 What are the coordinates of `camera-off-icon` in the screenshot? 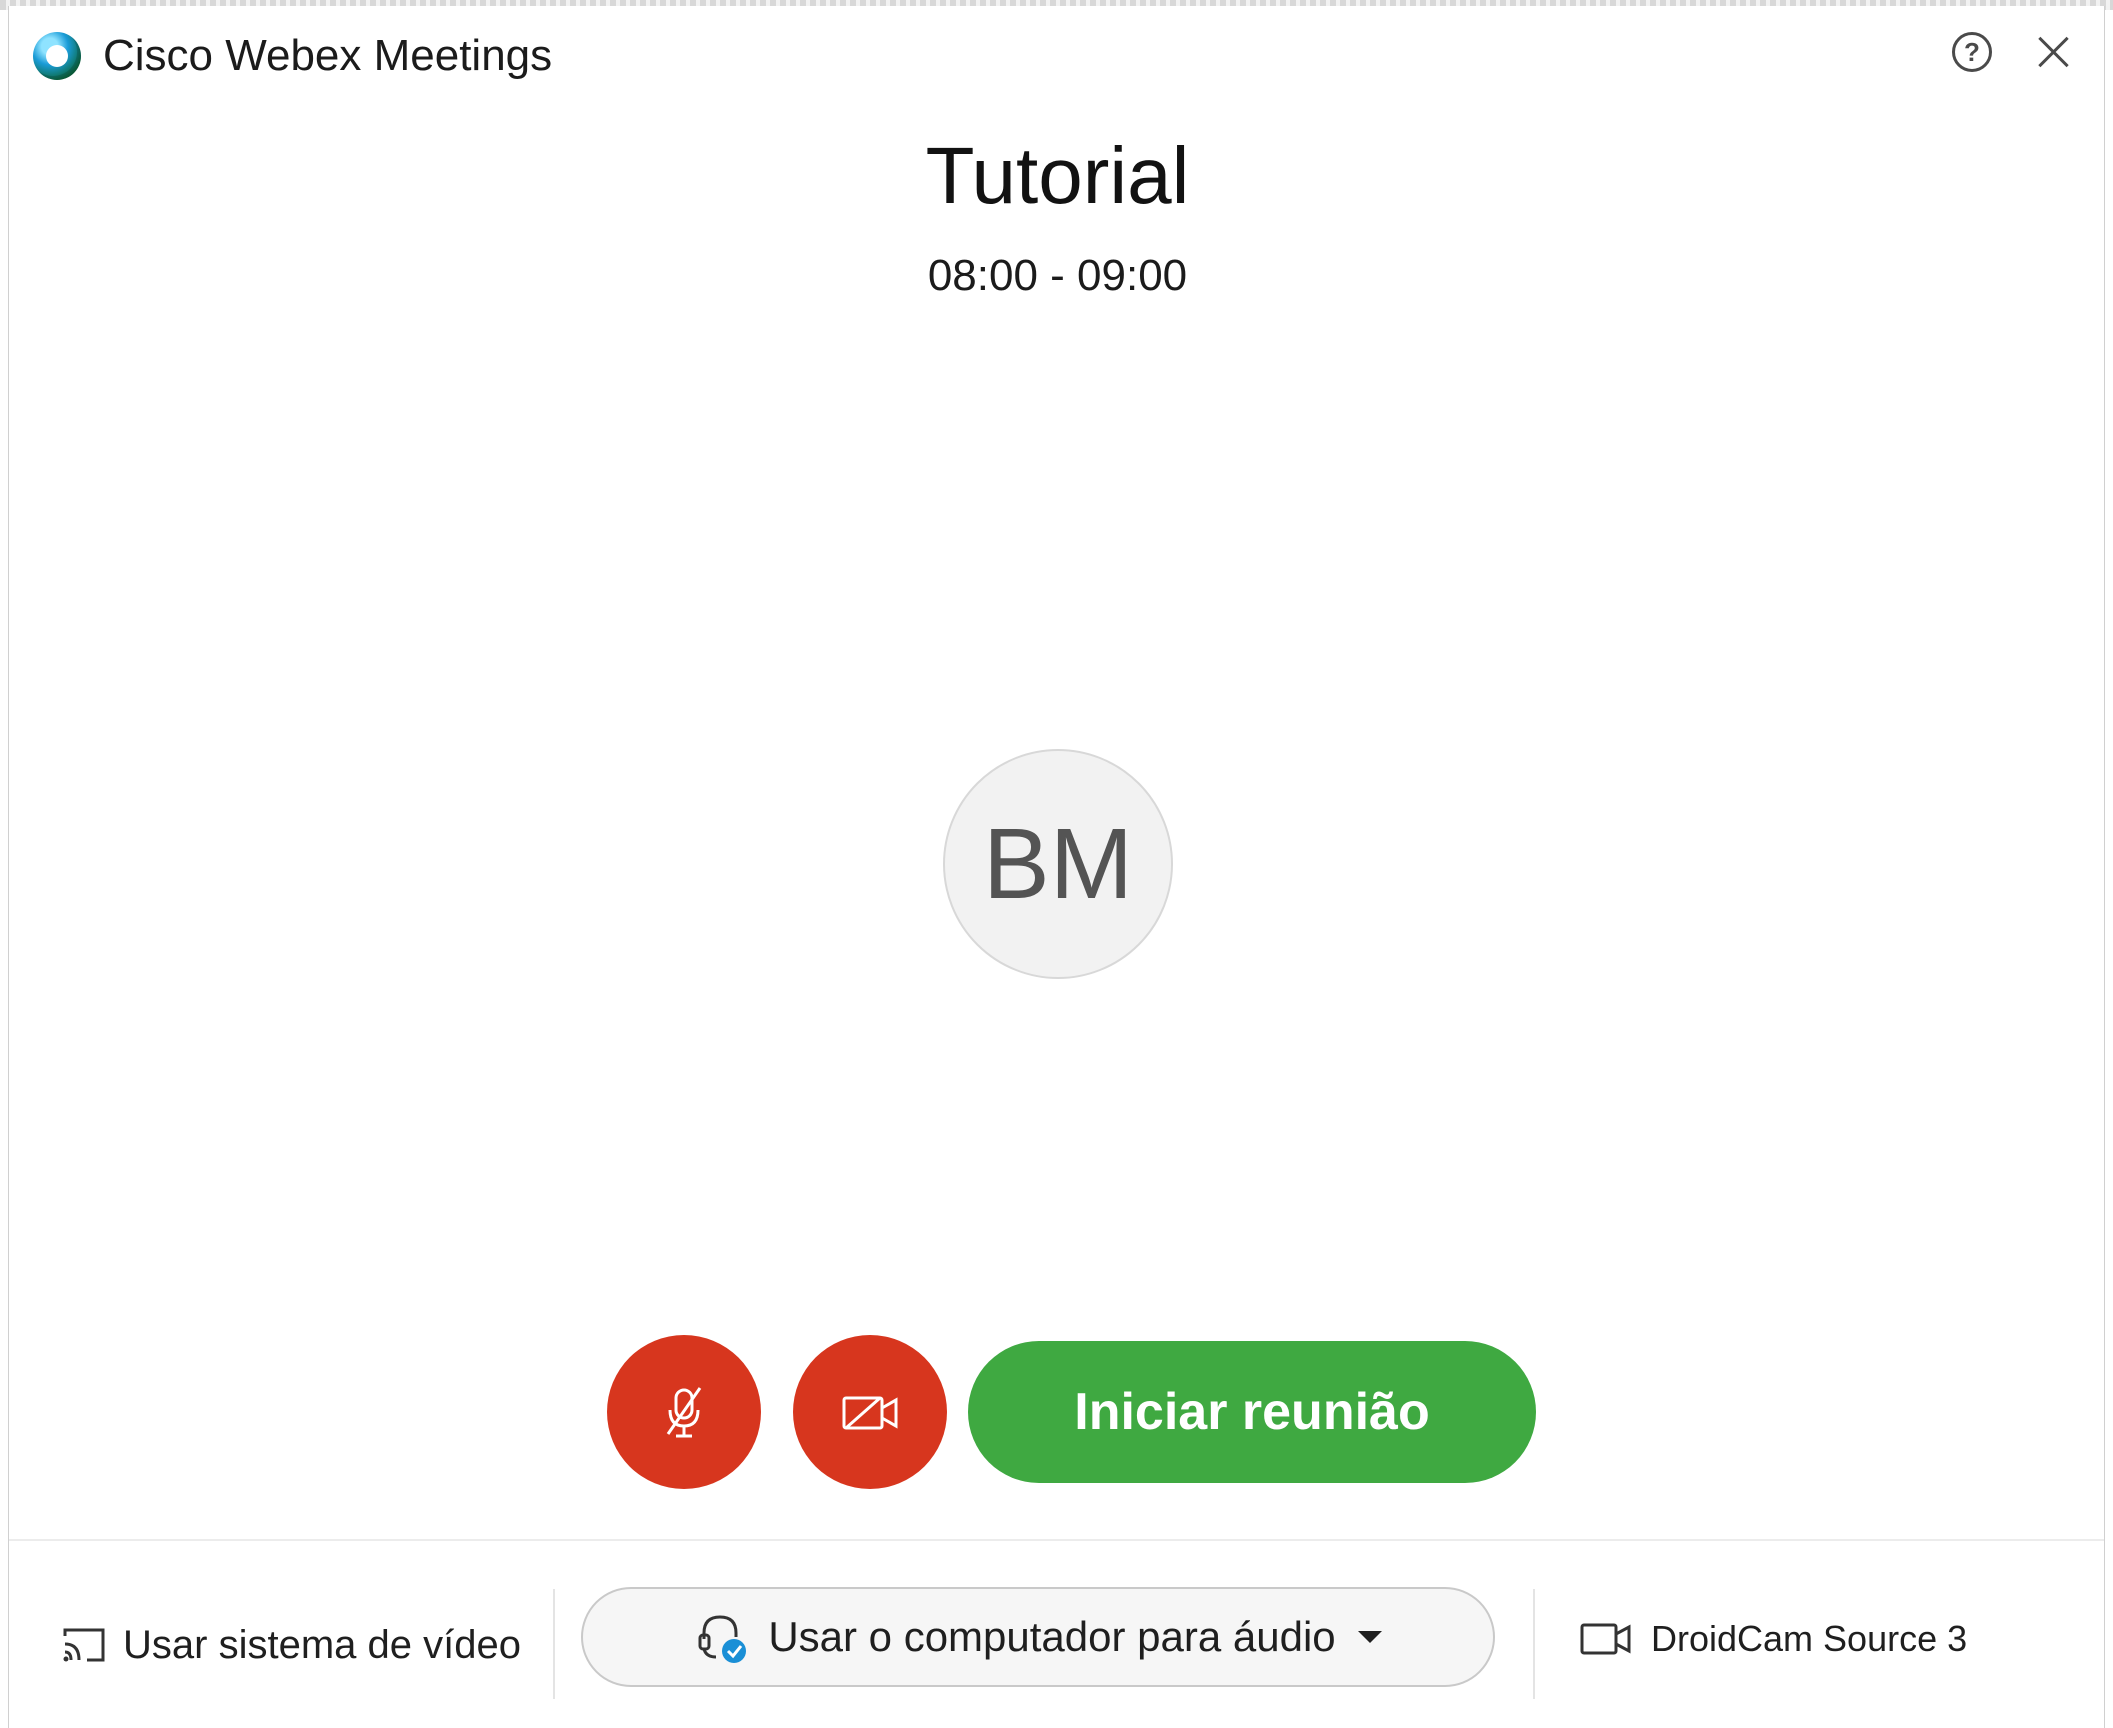 It's located at (870, 1413).